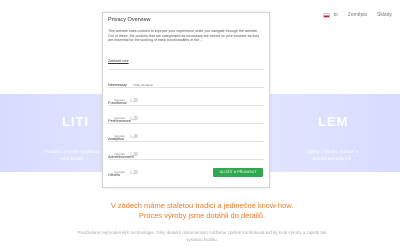 This screenshot has width=400, height=250. What do you see at coordinates (134, 153) in the screenshot?
I see `advertisement-toggle` at bounding box center [134, 153].